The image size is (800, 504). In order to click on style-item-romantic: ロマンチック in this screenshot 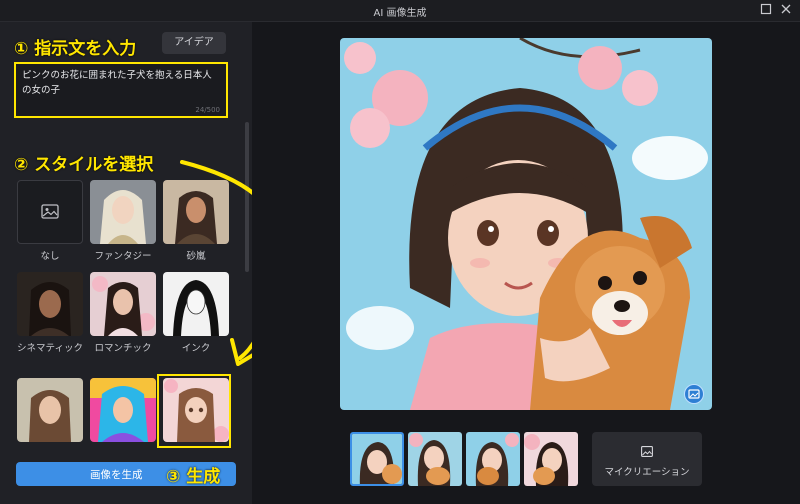, I will do `click(123, 314)`.